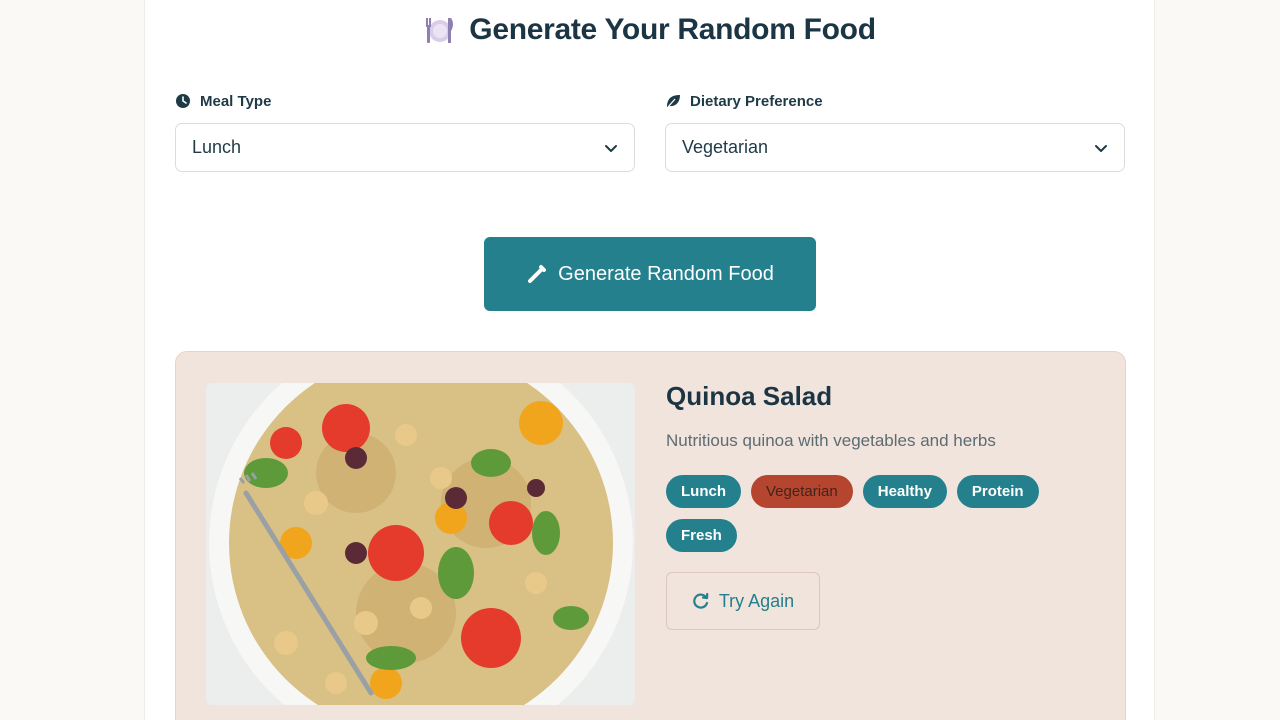  Describe the element at coordinates (997, 491) in the screenshot. I see `tag-protein: Protein` at that location.